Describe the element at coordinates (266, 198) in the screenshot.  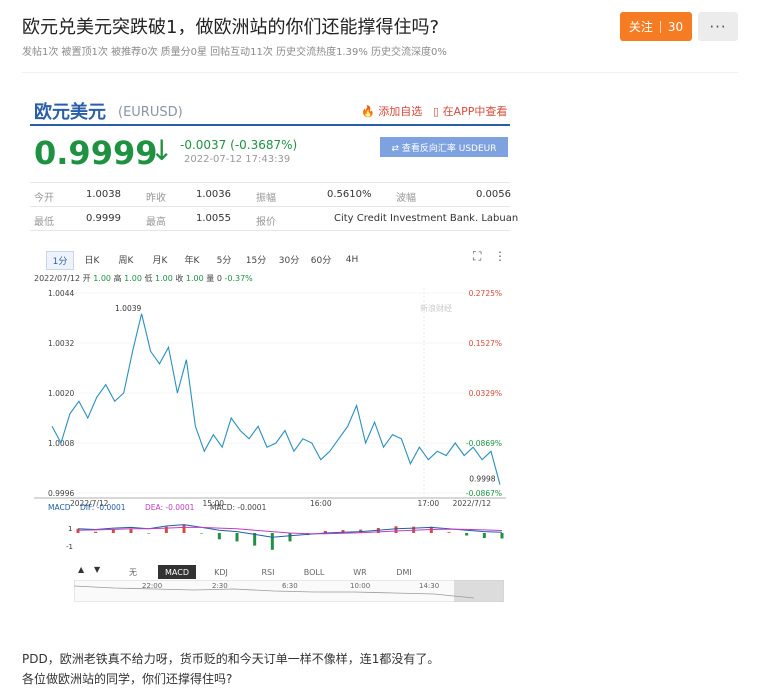
I see `stat-label: 振幅` at that location.